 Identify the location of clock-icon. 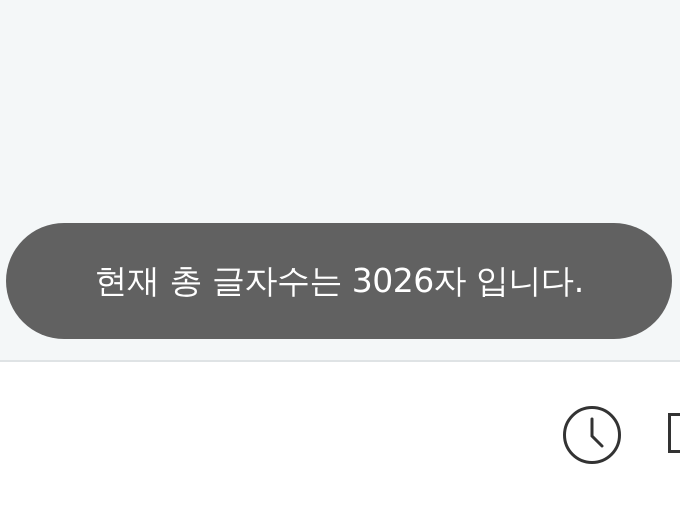
(592, 435).